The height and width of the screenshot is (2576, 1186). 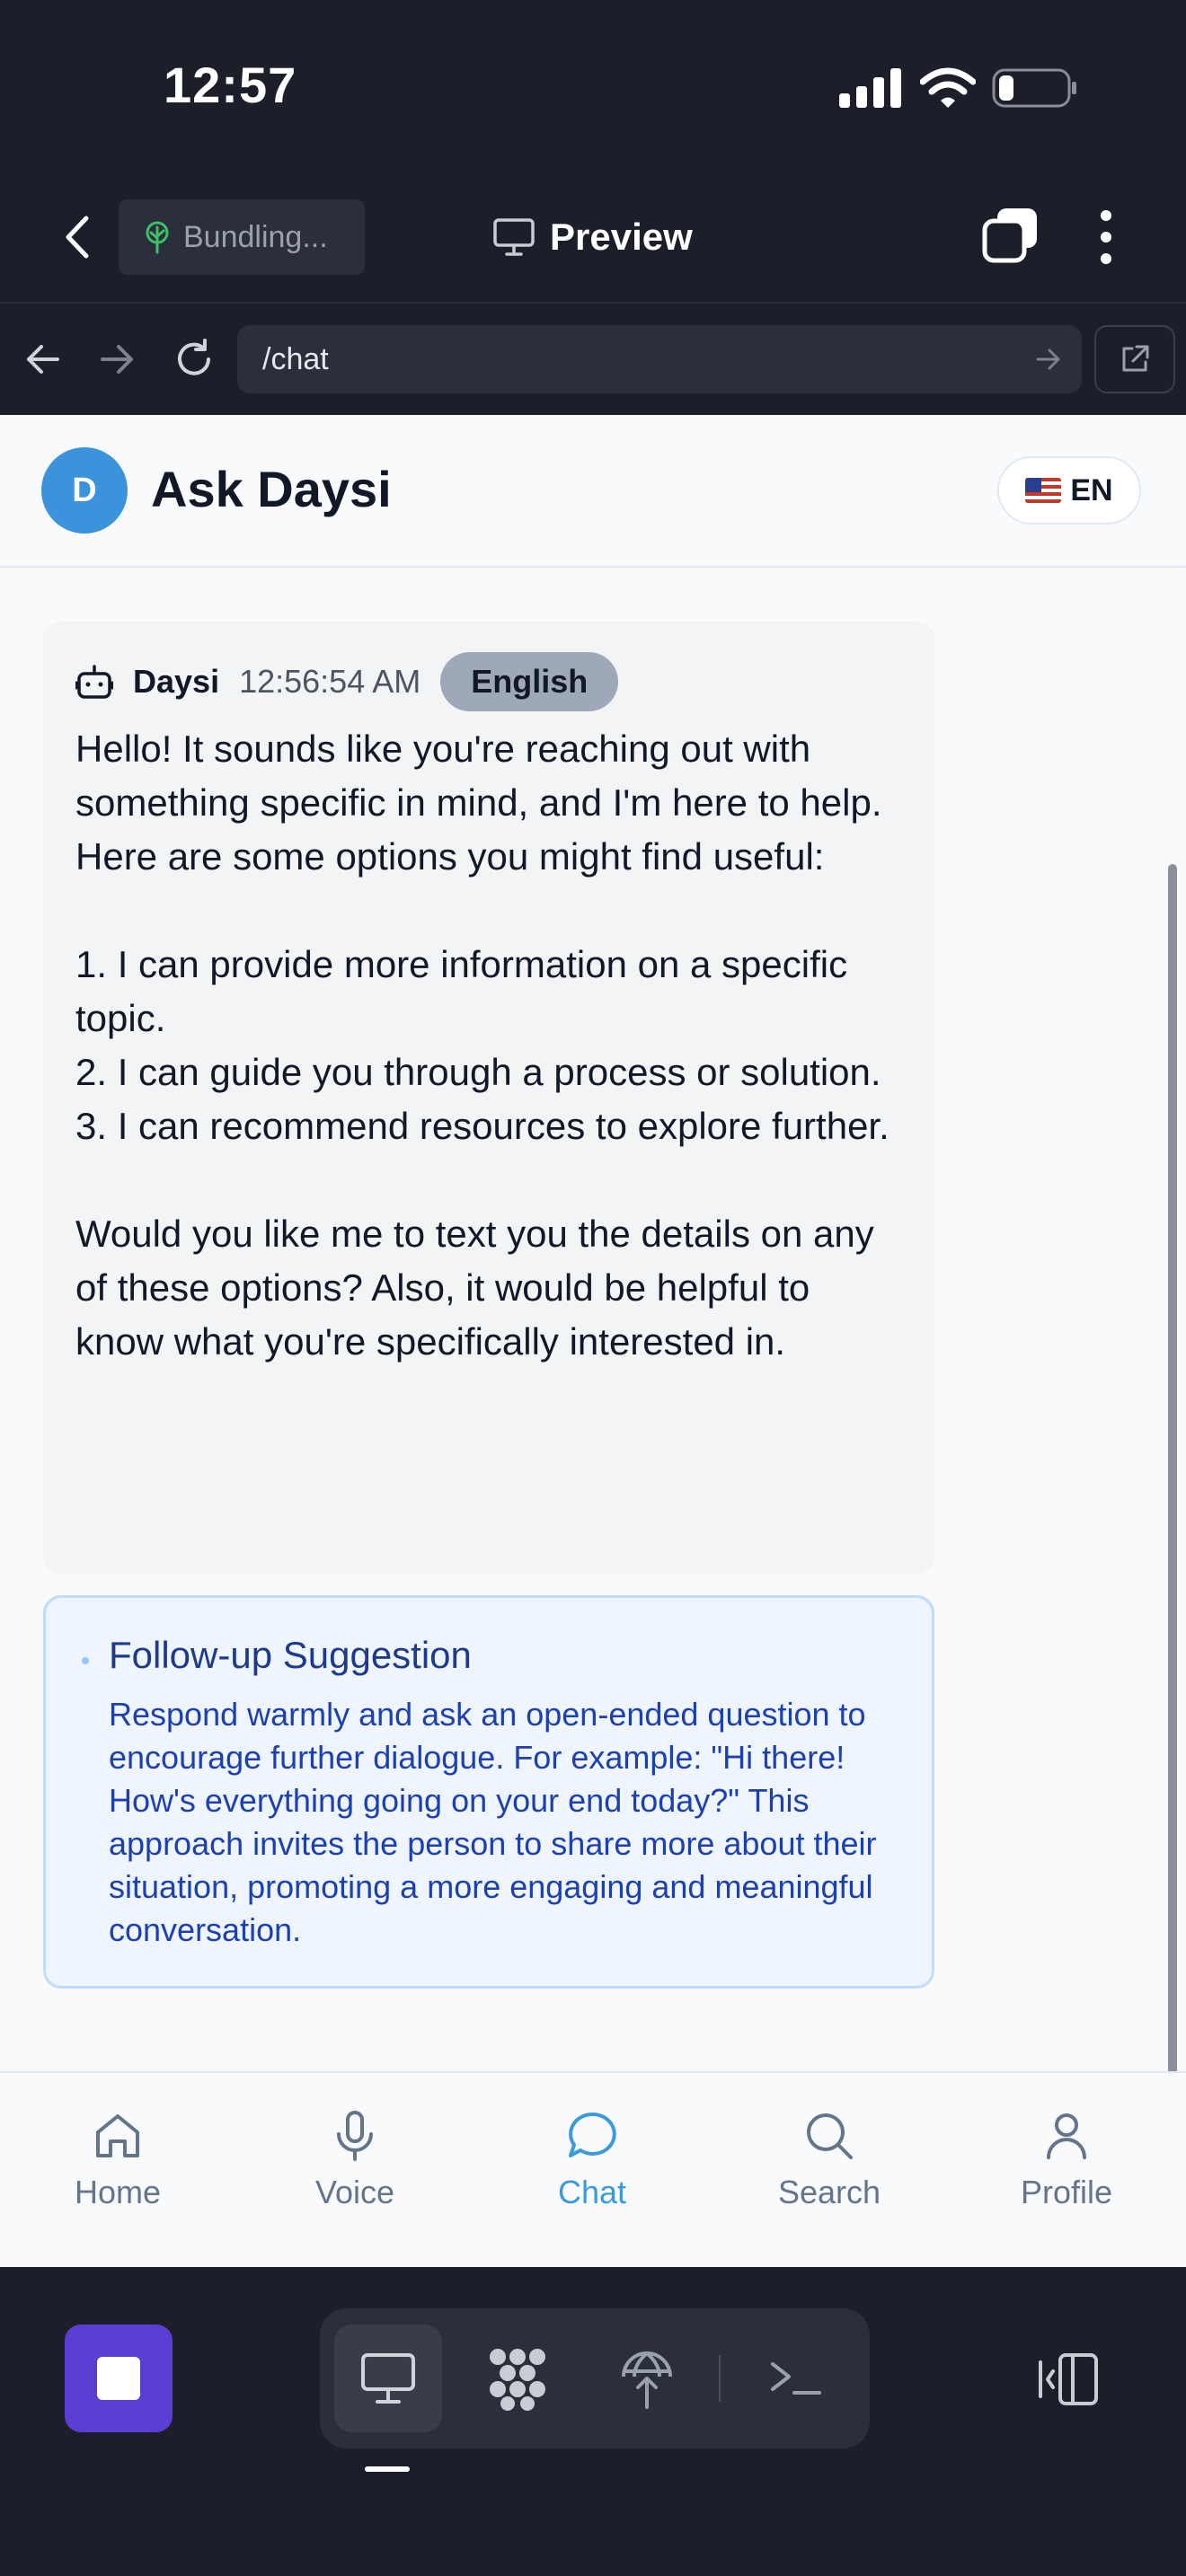 I want to click on url-input: /chat, so click(x=659, y=359).